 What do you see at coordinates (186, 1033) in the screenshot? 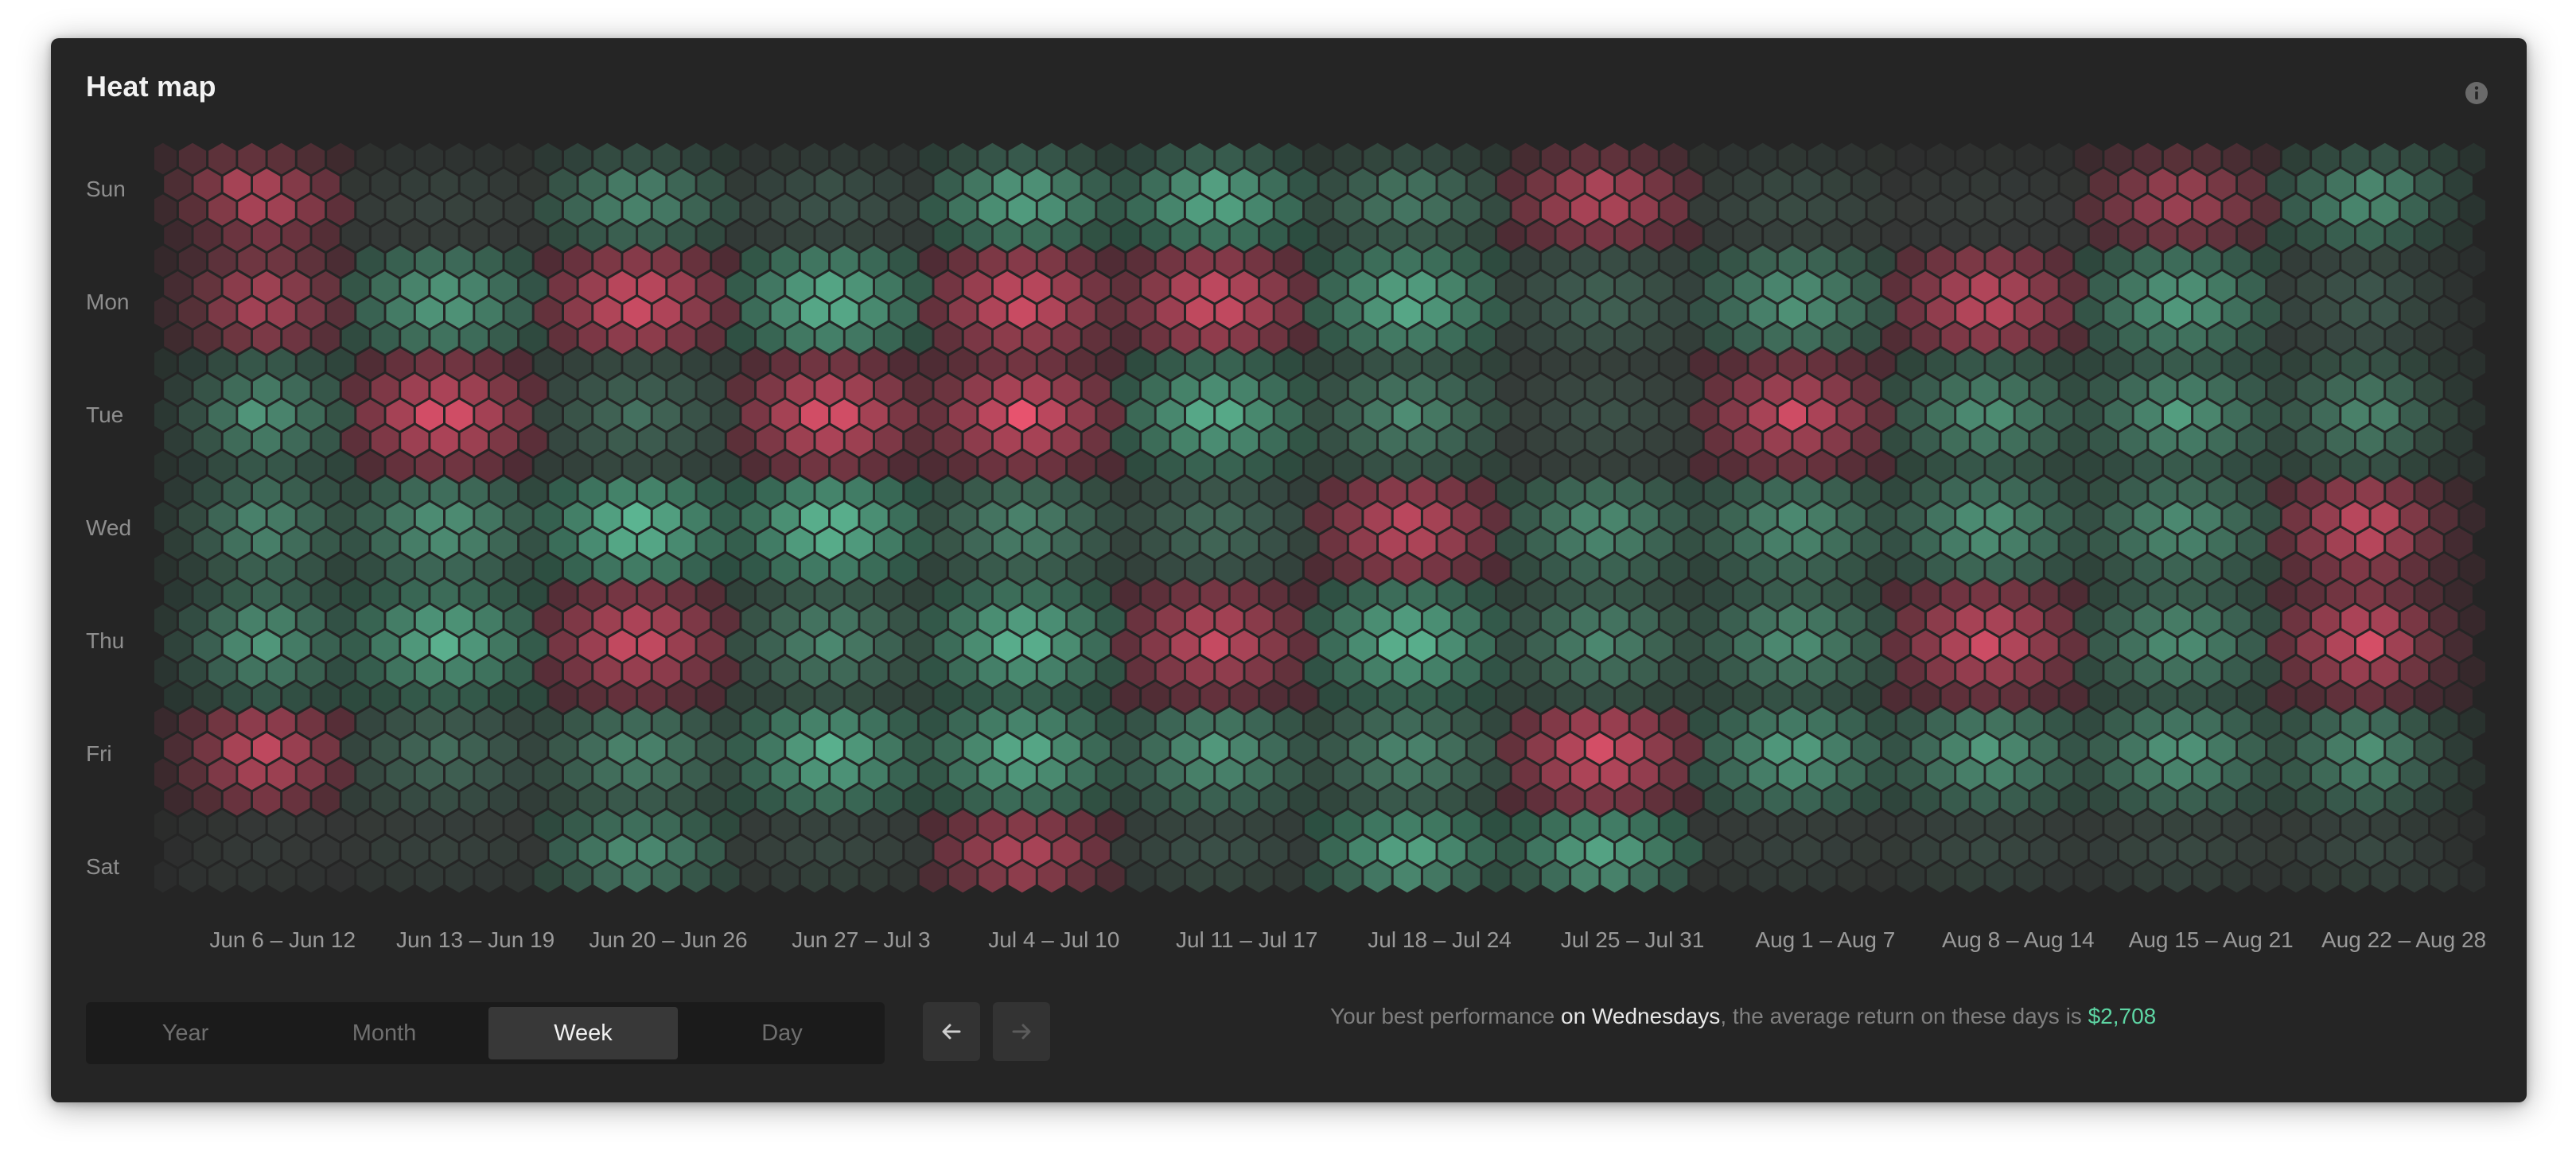
I see `period-year-button: Year` at bounding box center [186, 1033].